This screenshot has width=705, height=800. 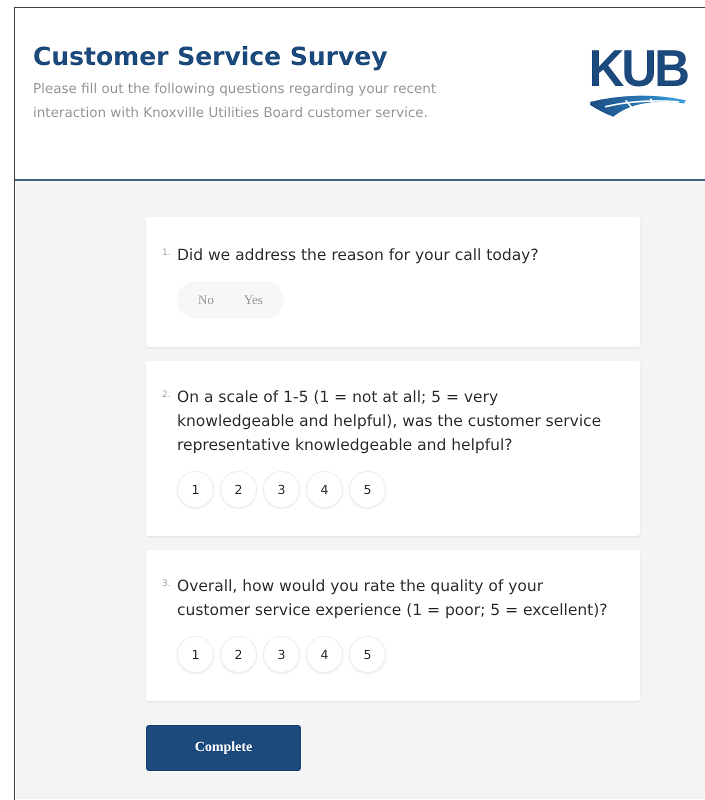 I want to click on question-number: 1., so click(x=167, y=252).